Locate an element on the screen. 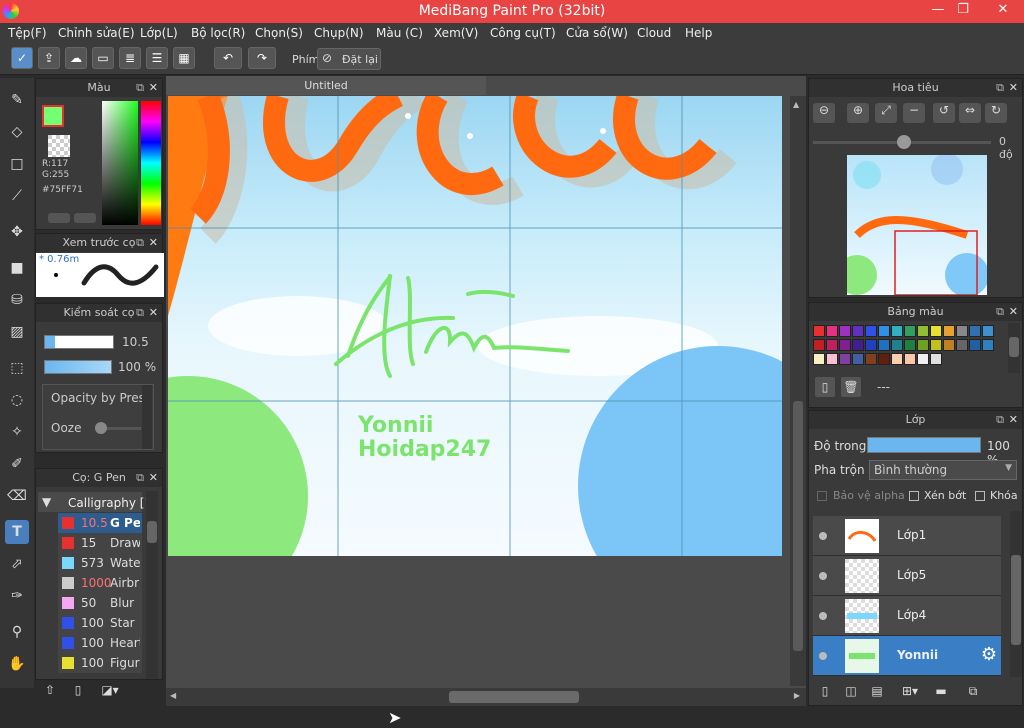  redo-icon: ↷ is located at coordinates (262, 58).